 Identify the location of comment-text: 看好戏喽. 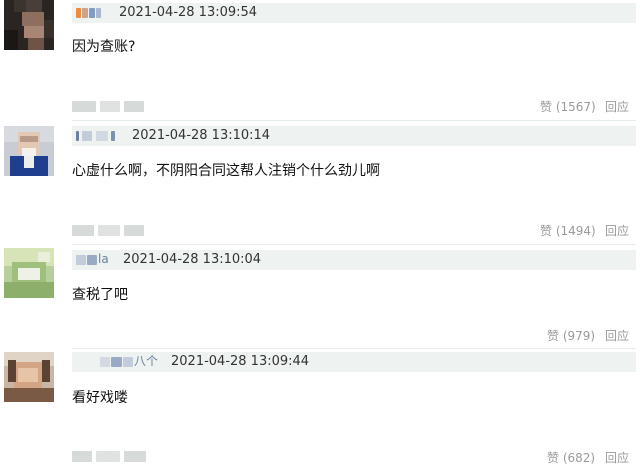
(100, 398).